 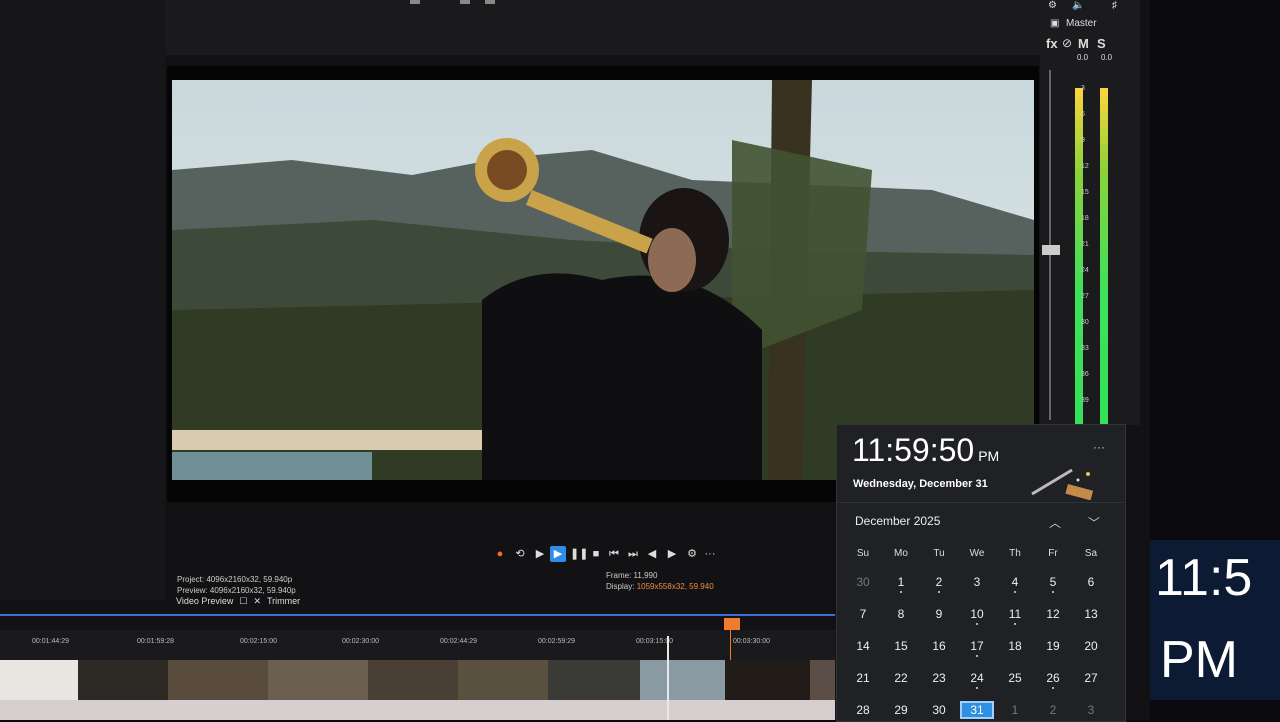 What do you see at coordinates (258, 641) in the screenshot?
I see `timecode: 00:02:15:00` at bounding box center [258, 641].